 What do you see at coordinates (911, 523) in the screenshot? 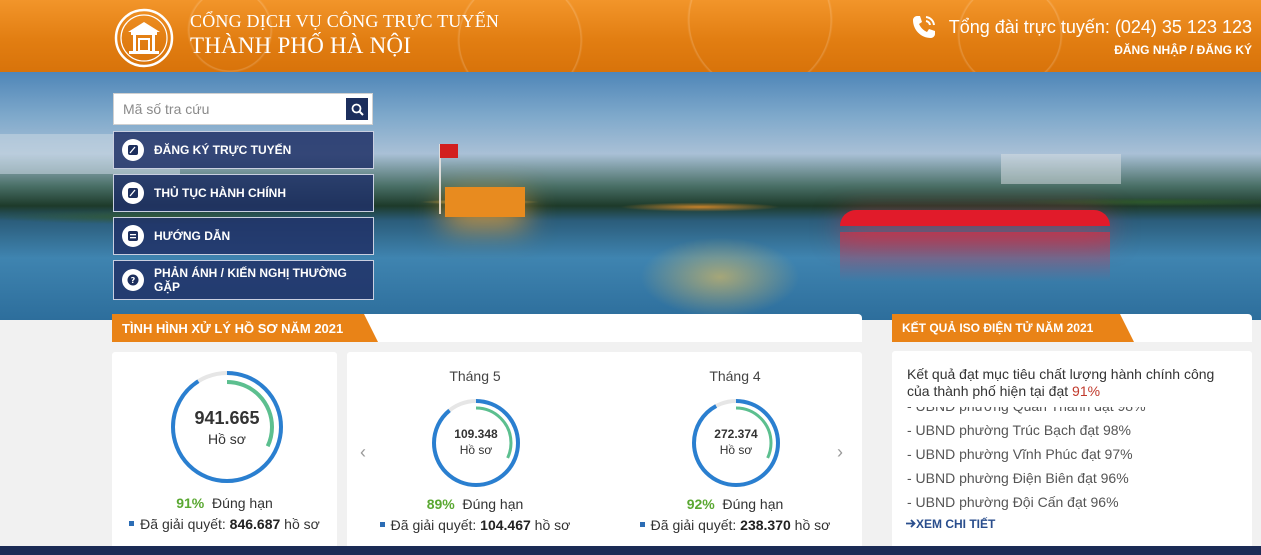
I see `arrow-right-icon` at bounding box center [911, 523].